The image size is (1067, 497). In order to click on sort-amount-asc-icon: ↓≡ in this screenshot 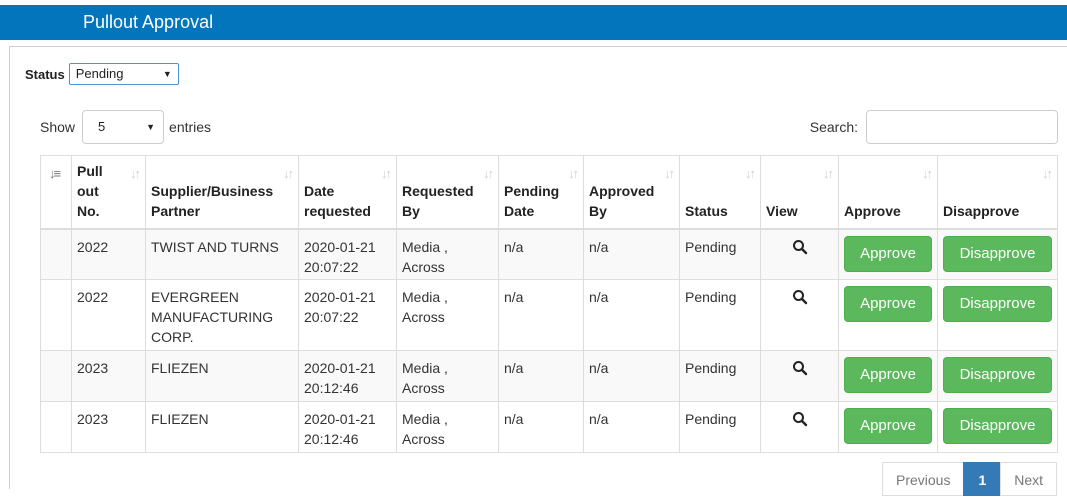, I will do `click(55, 173)`.